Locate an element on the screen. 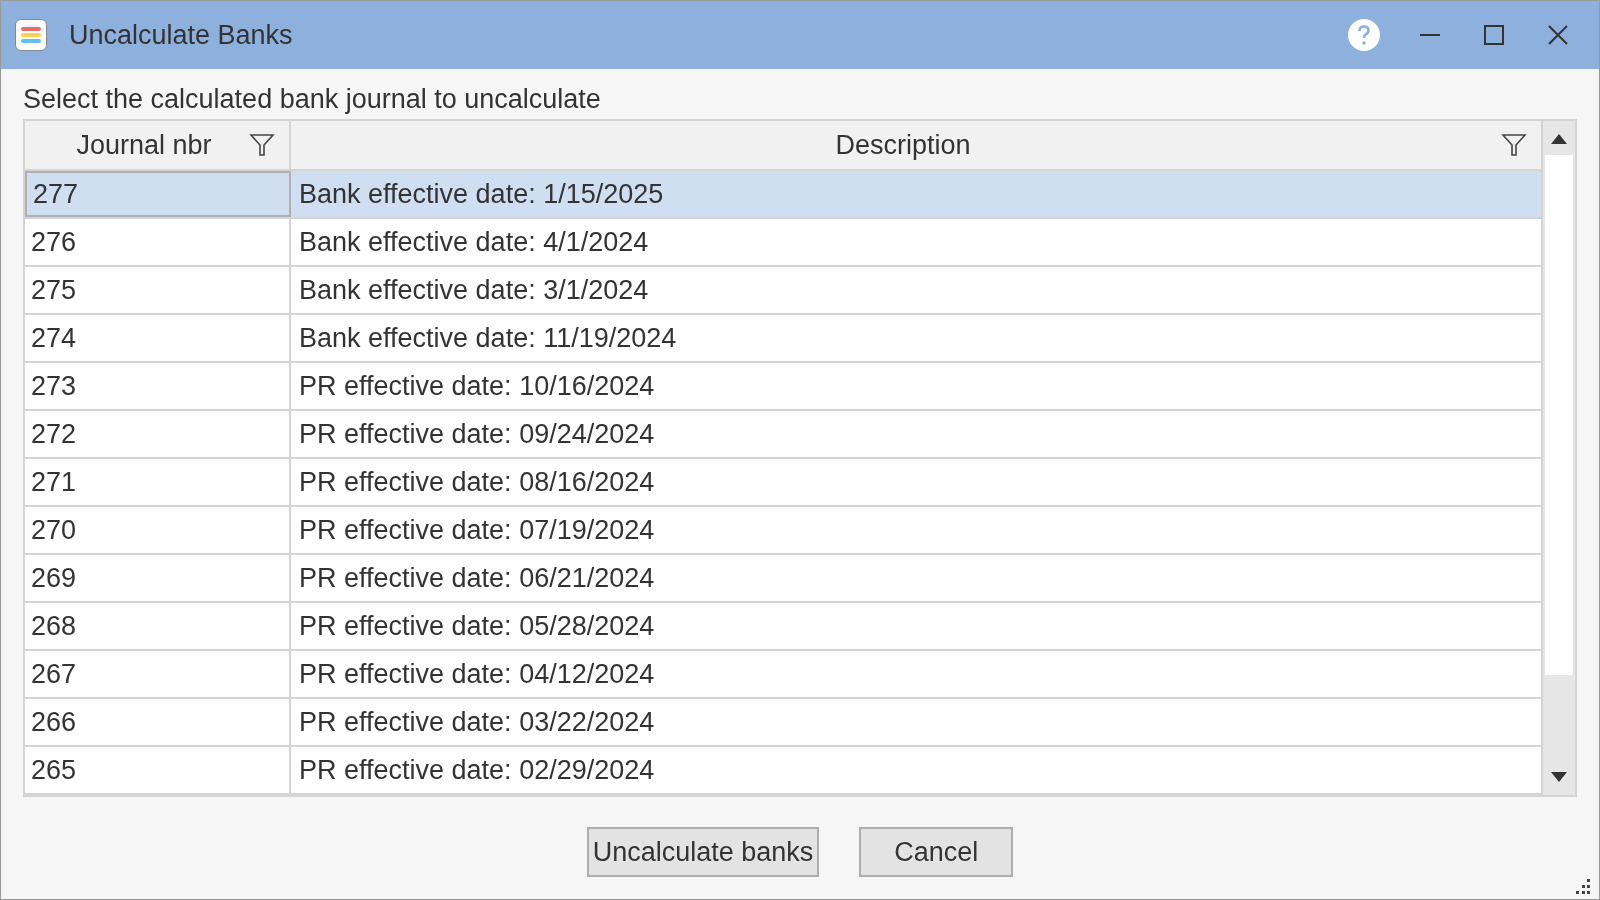  table-cell: 275 is located at coordinates (158, 290).